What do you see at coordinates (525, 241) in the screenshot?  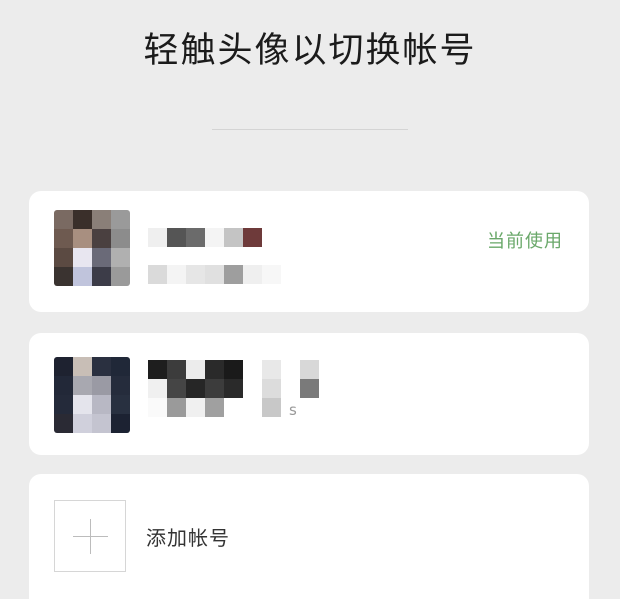 I see `current-account-badge: 当前使用` at bounding box center [525, 241].